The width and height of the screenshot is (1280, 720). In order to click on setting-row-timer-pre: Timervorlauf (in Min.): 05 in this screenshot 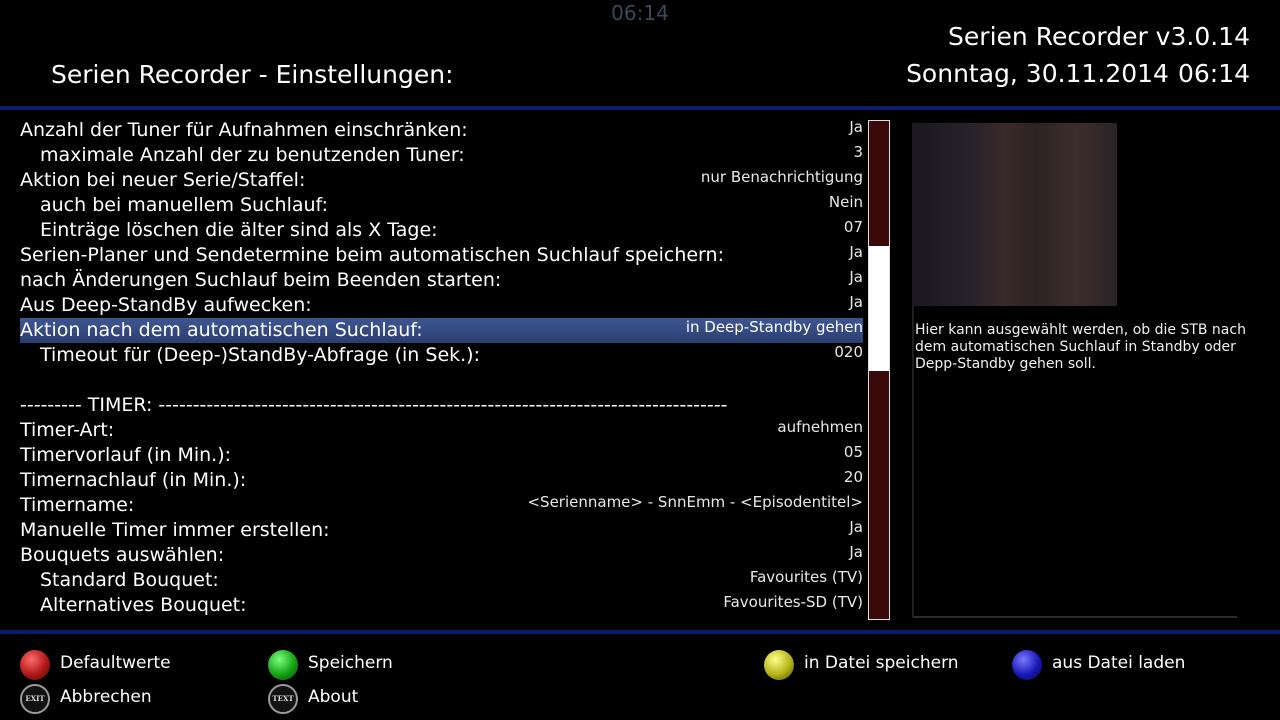, I will do `click(441, 455)`.